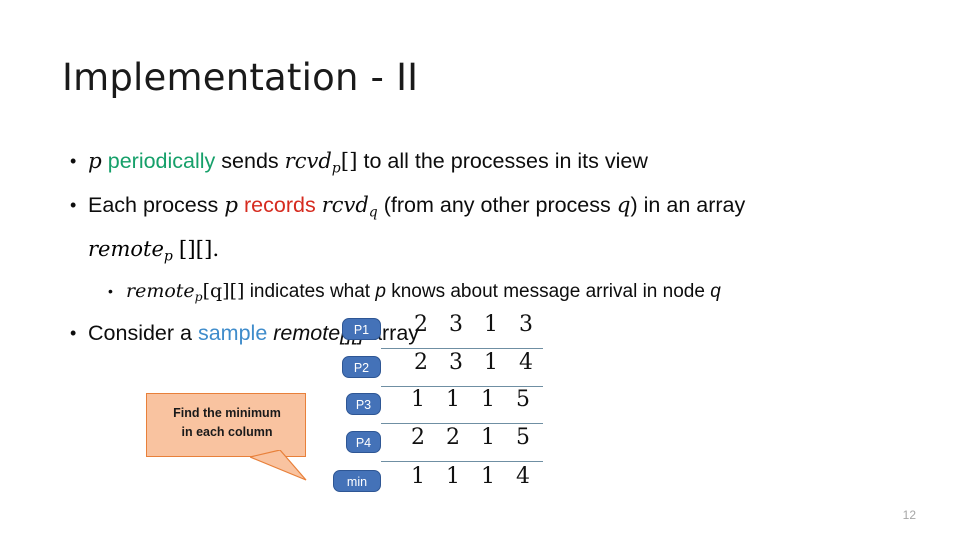 The height and width of the screenshot is (540, 960). Describe the element at coordinates (231, 206) in the screenshot. I see `bullet-2-var-p: p` at that location.